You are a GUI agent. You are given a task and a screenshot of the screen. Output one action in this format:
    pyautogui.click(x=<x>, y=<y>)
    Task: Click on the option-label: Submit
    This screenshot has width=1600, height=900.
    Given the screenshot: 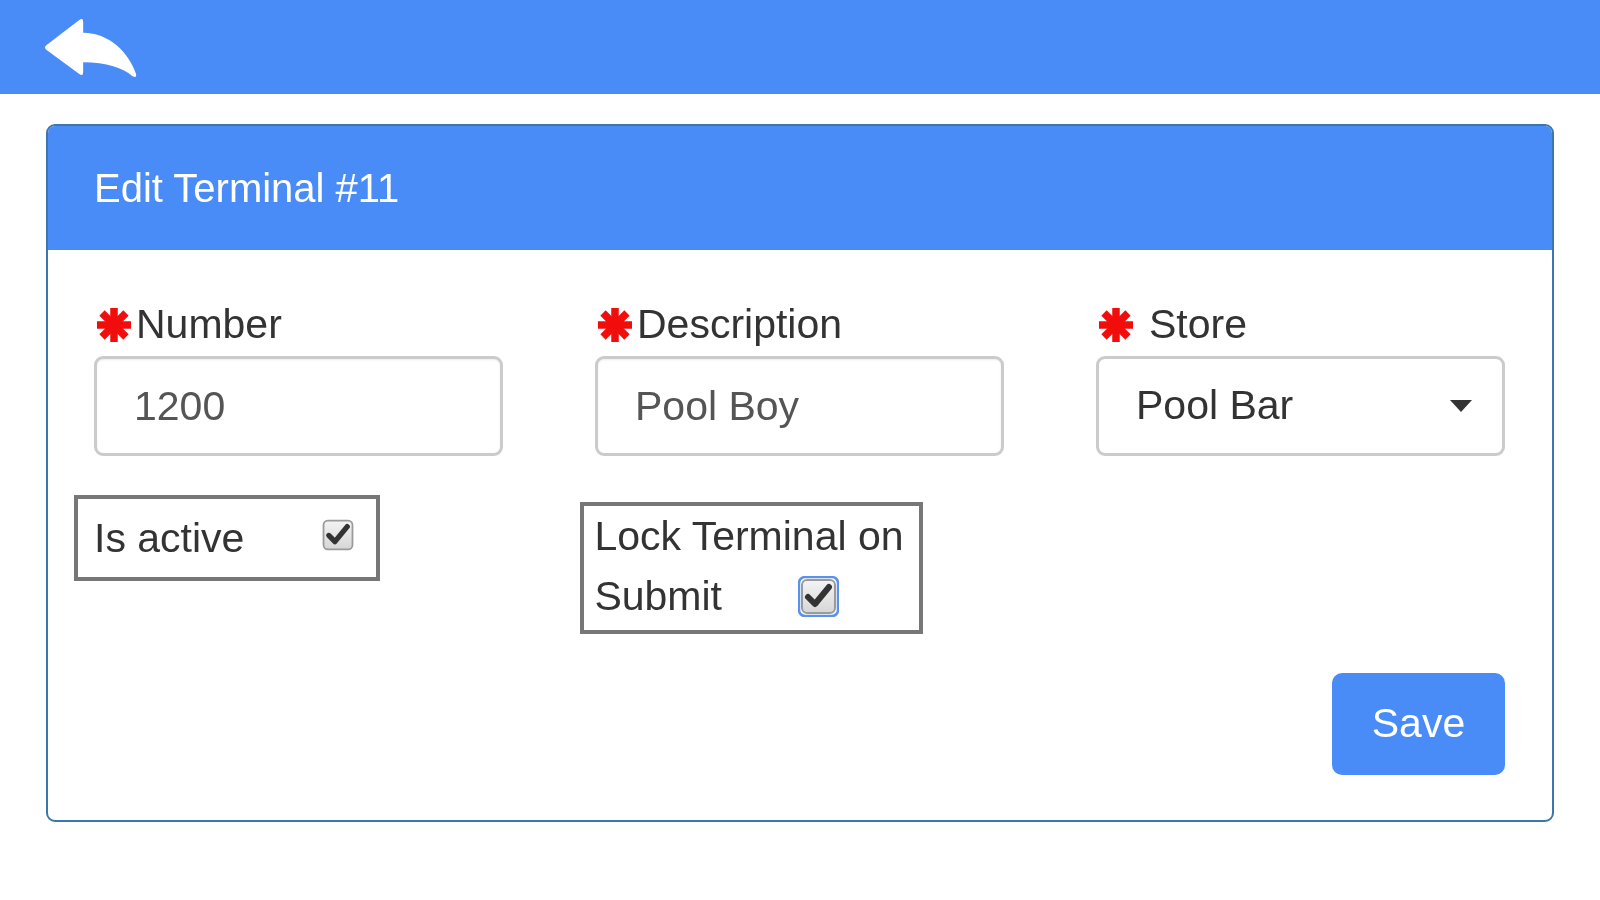 What is the action you would take?
    pyautogui.click(x=658, y=596)
    